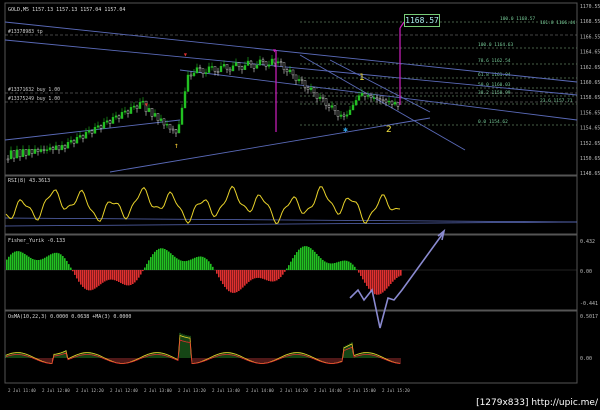 The image size is (600, 410). I want to click on fib-label: 0.0 1154.62, so click(493, 122).